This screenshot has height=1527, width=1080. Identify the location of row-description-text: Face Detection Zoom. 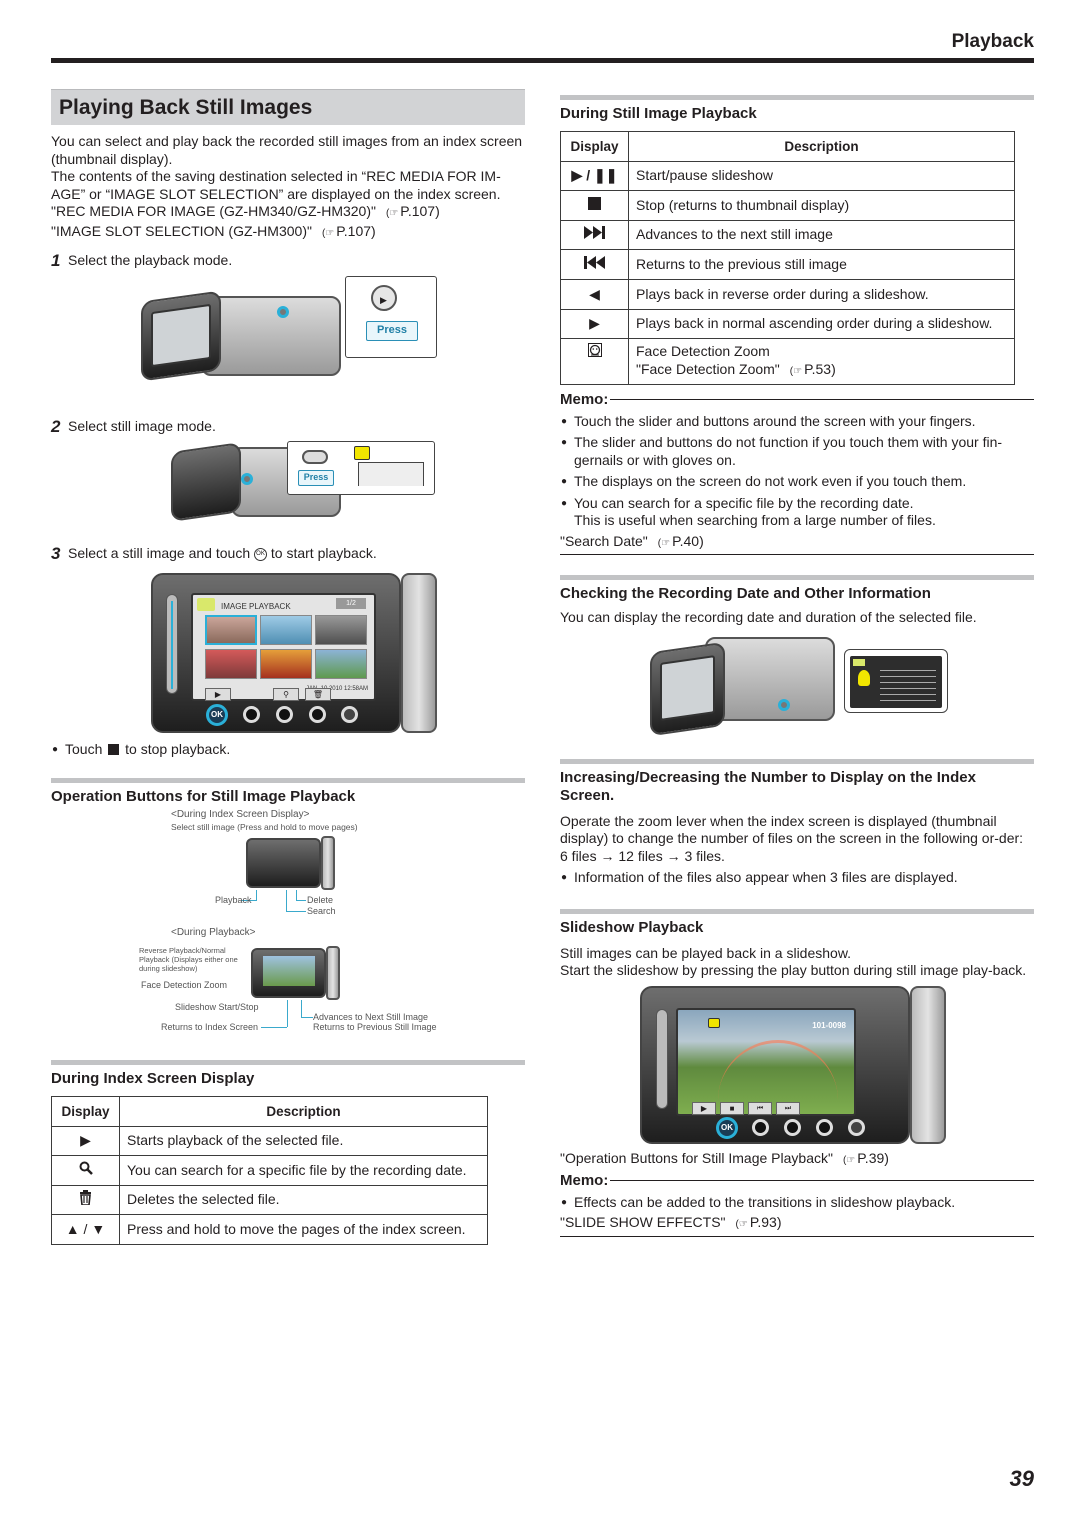
(703, 351).